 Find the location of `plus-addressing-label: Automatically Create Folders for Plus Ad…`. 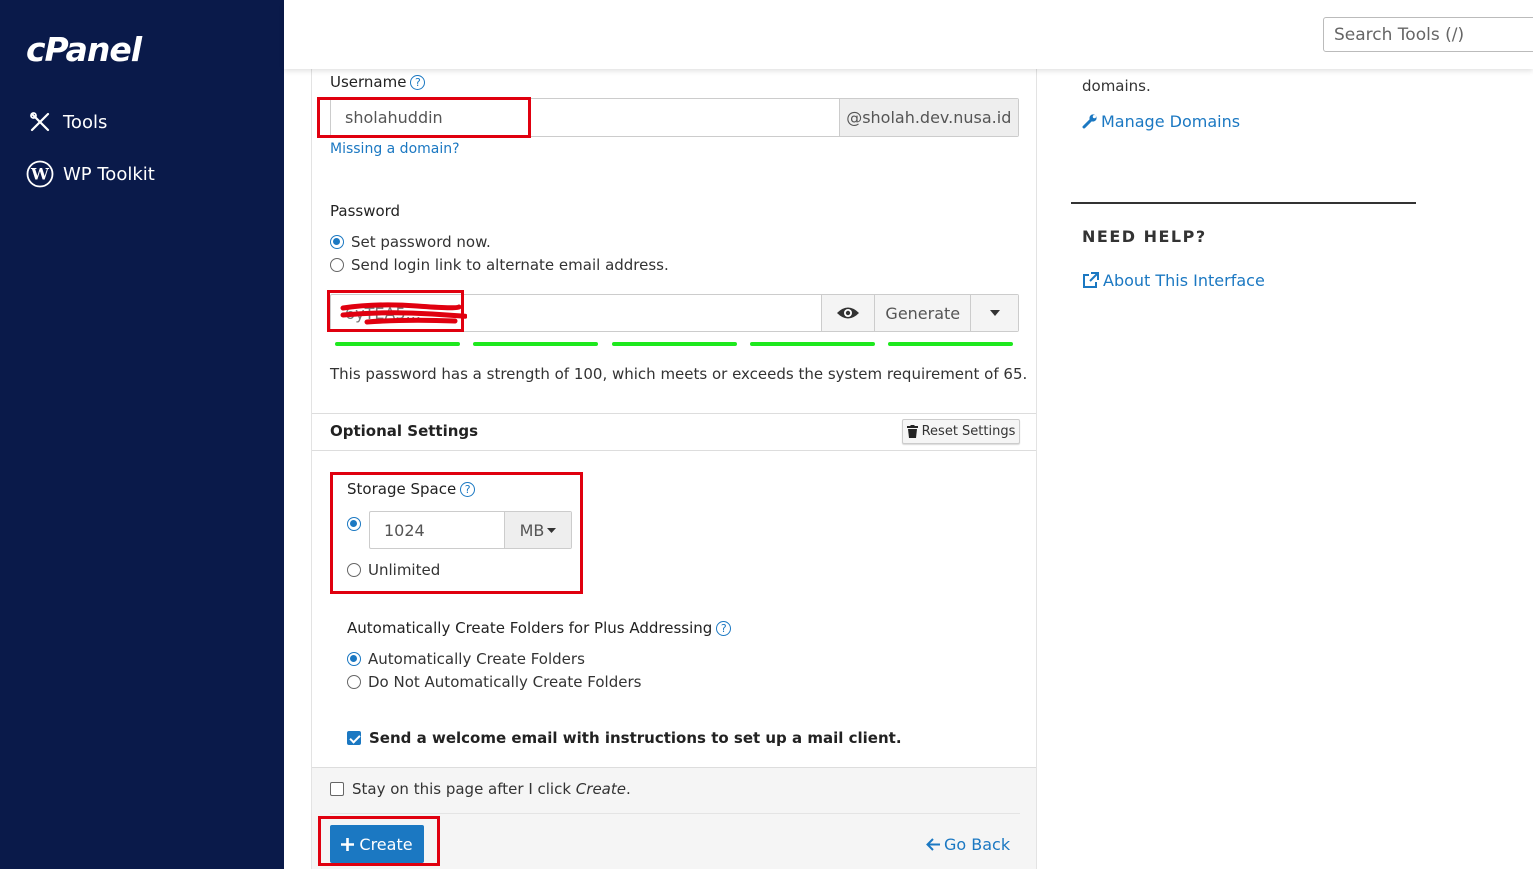

plus-addressing-label: Automatically Create Folders for Plus Ad… is located at coordinates (539, 628).